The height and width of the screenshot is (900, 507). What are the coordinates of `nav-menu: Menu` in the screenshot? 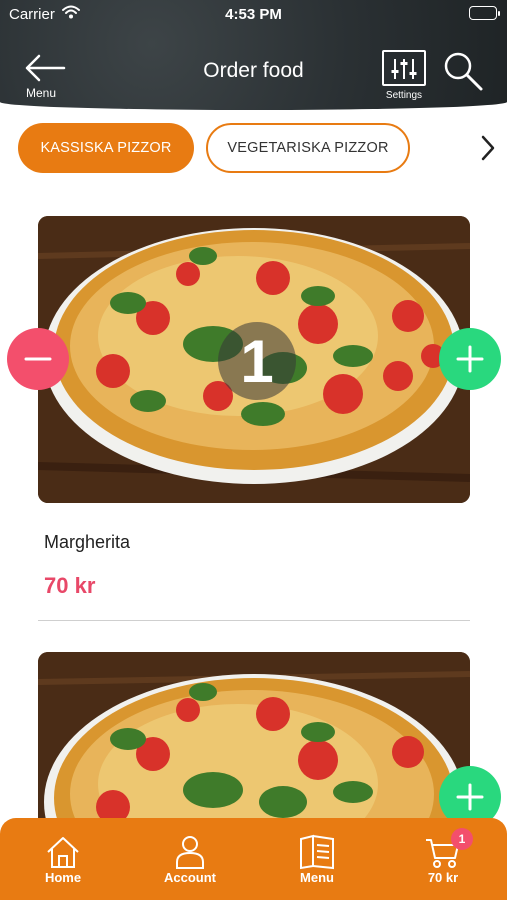 It's located at (317, 863).